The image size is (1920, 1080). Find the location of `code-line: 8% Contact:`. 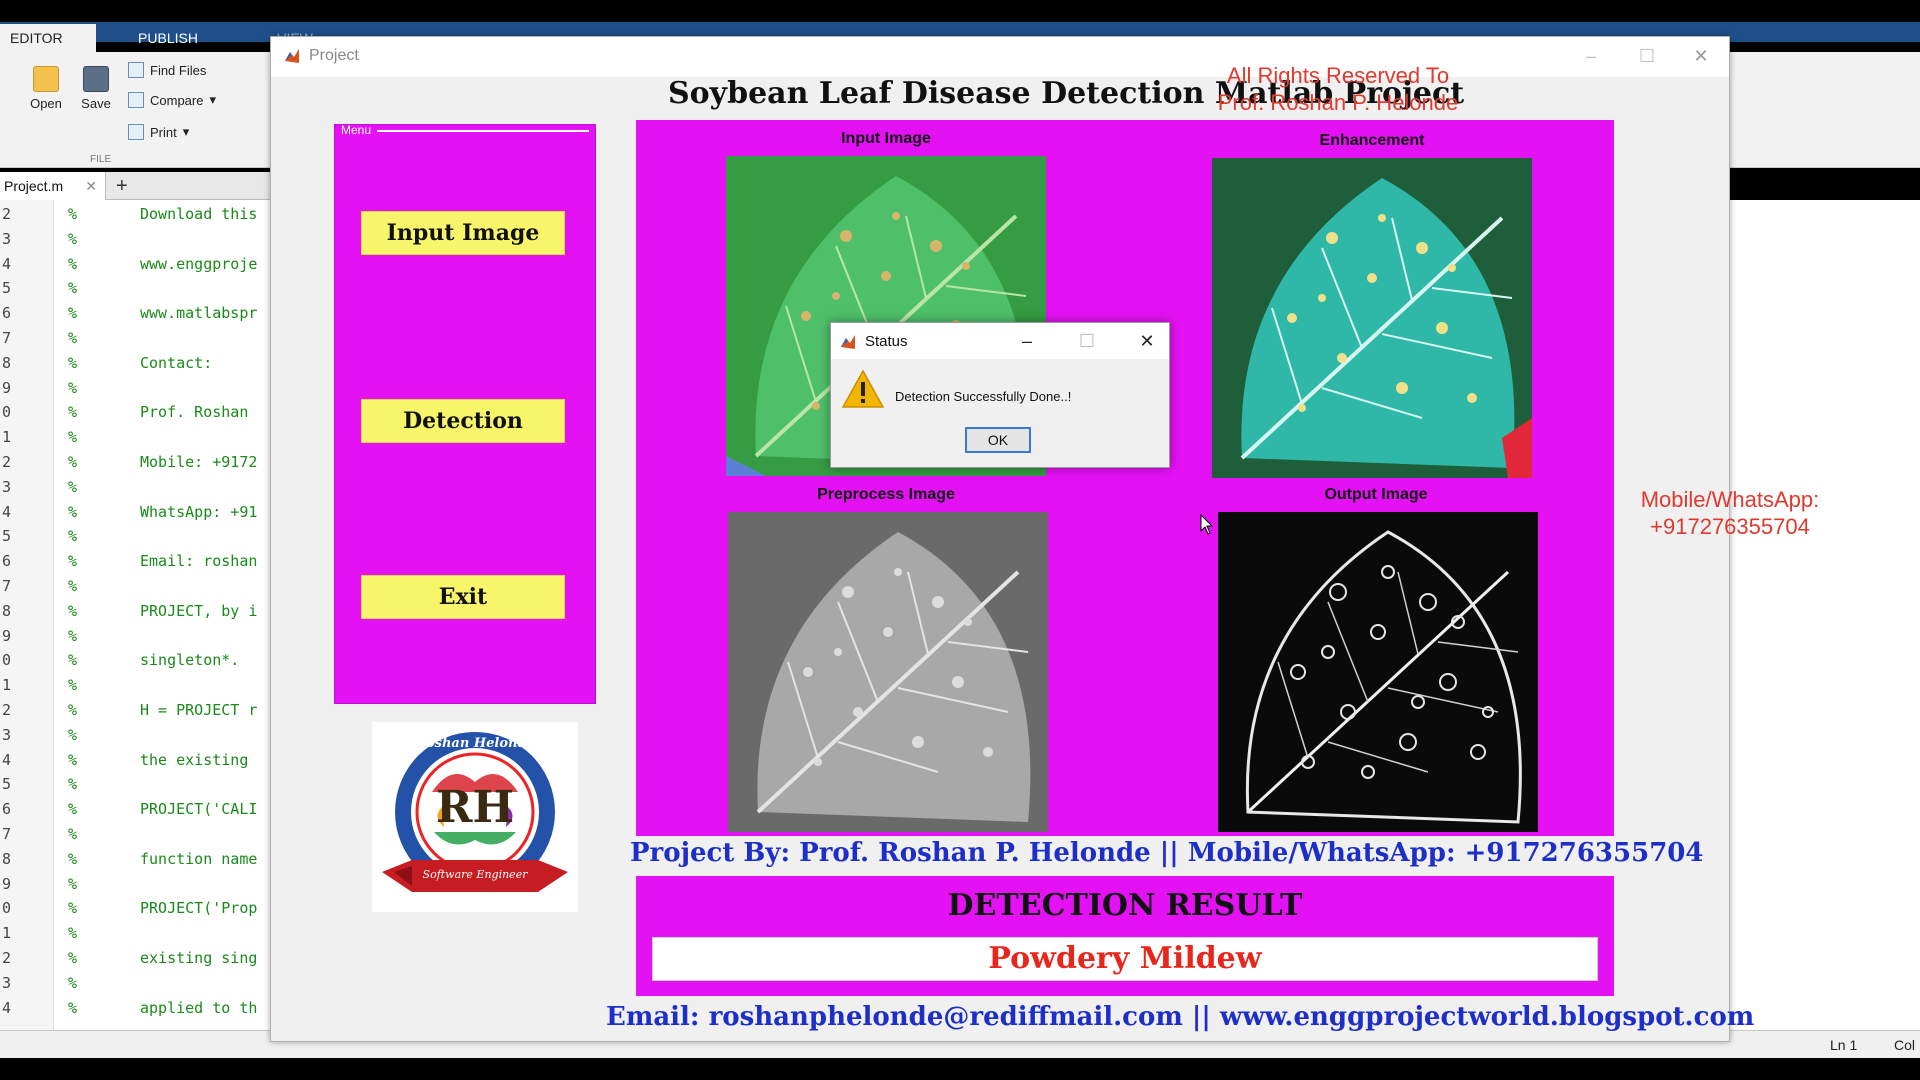

code-line: 8% Contact: is located at coordinates (140, 363).